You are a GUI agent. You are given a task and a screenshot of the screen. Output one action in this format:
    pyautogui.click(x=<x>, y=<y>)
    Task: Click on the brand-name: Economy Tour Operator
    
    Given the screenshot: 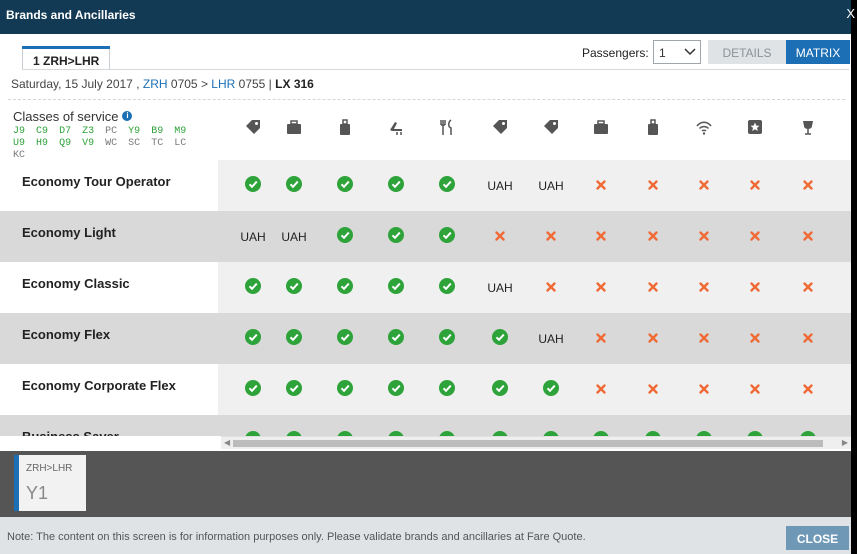 What is the action you would take?
    pyautogui.click(x=109, y=185)
    